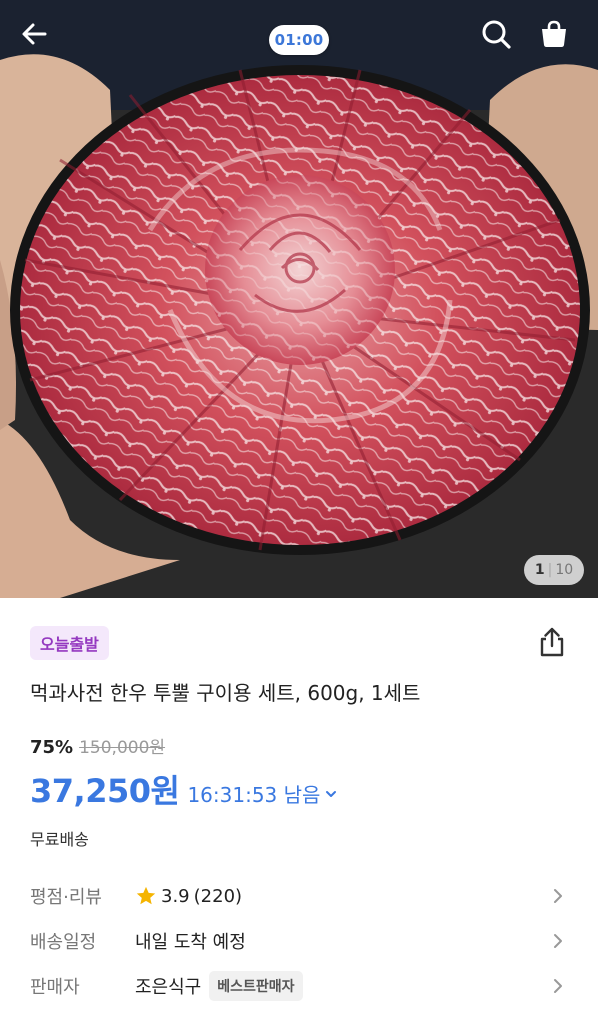  I want to click on sale-countdown: 16:31:53 남음, so click(262, 793).